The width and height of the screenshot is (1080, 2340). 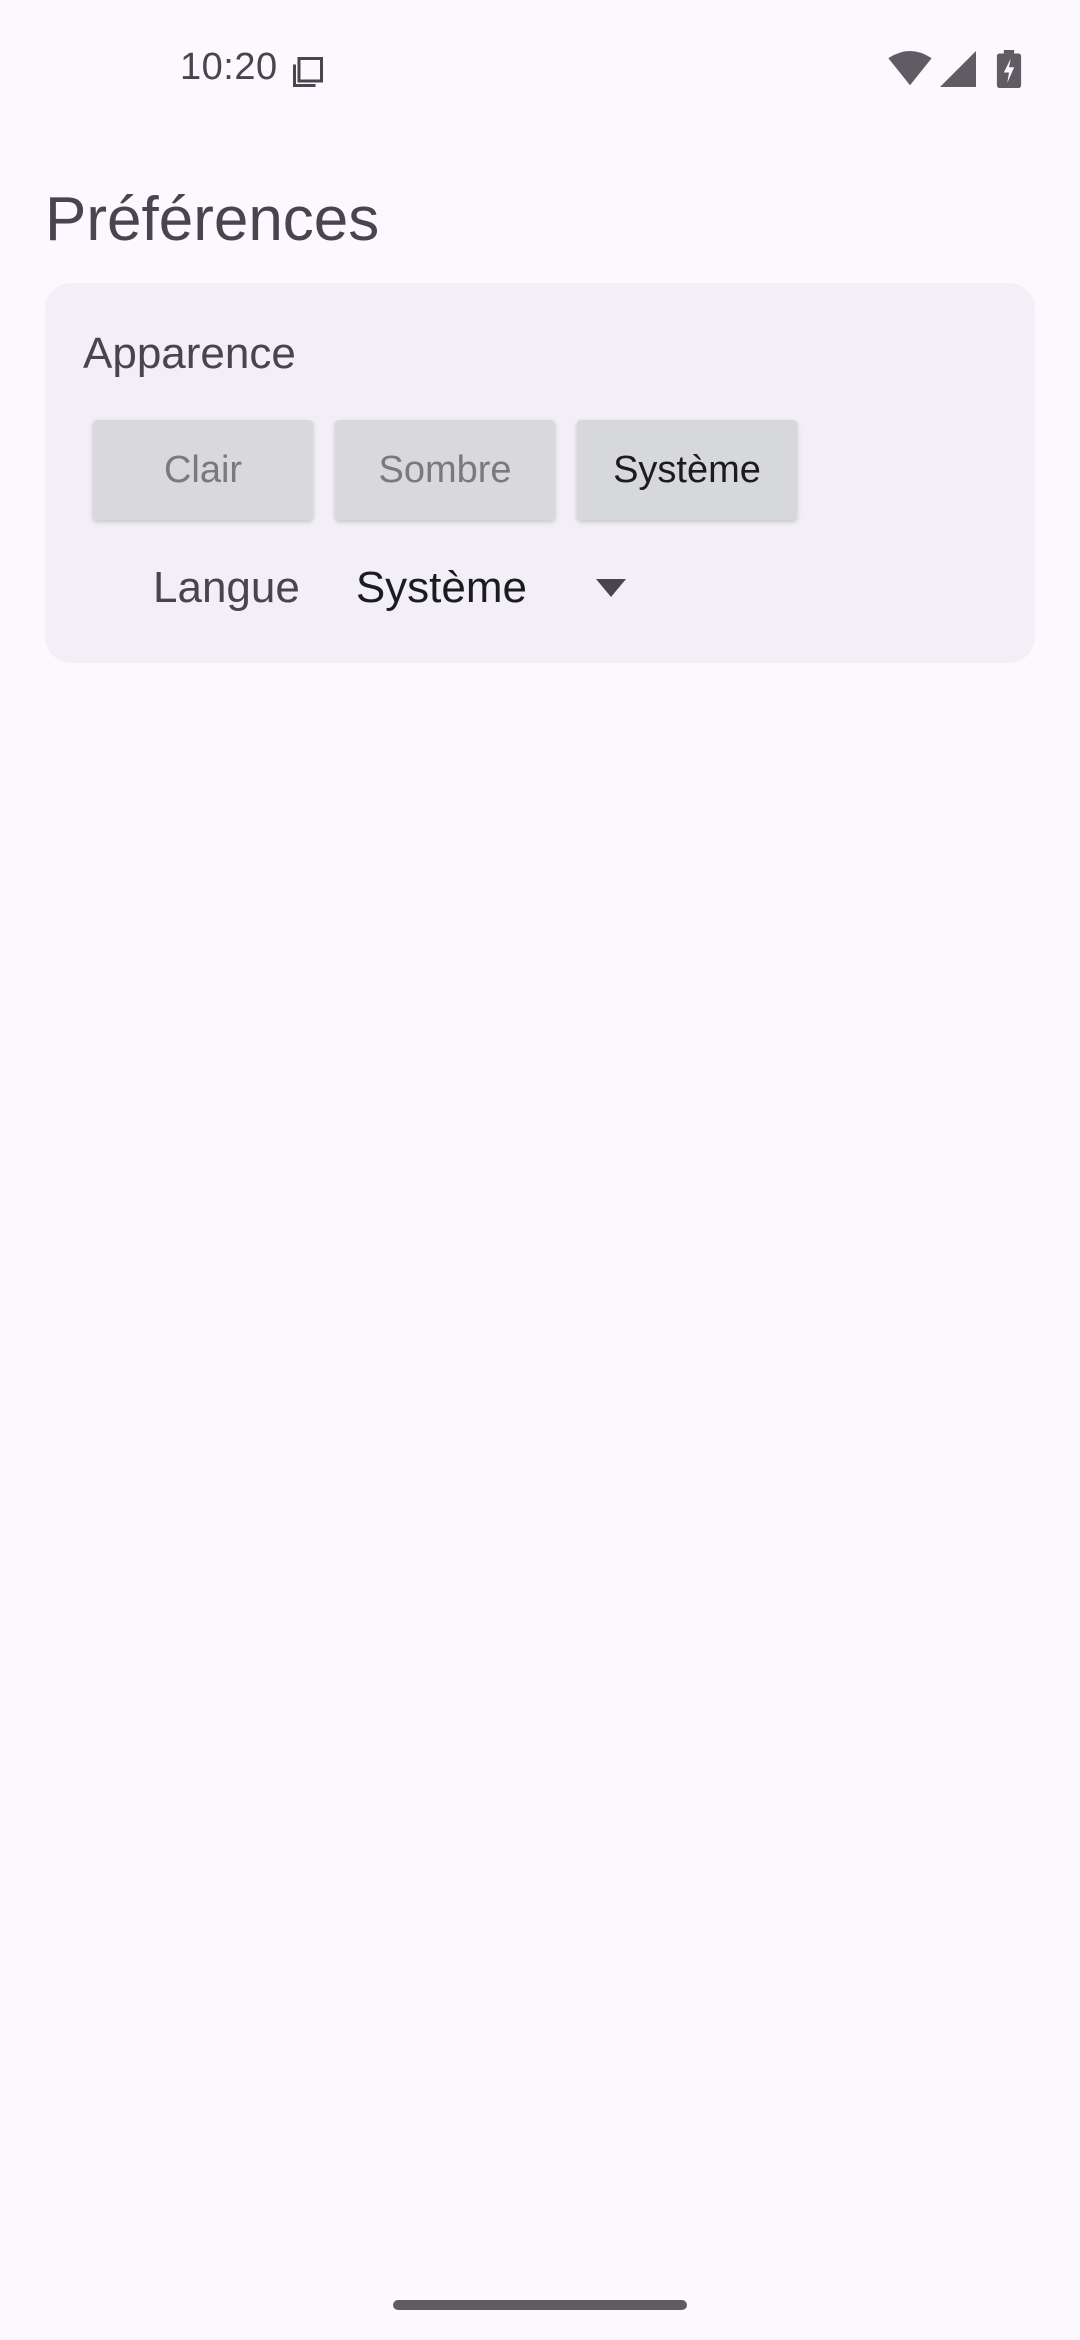 I want to click on theme-option-systeme: Système, so click(x=687, y=470).